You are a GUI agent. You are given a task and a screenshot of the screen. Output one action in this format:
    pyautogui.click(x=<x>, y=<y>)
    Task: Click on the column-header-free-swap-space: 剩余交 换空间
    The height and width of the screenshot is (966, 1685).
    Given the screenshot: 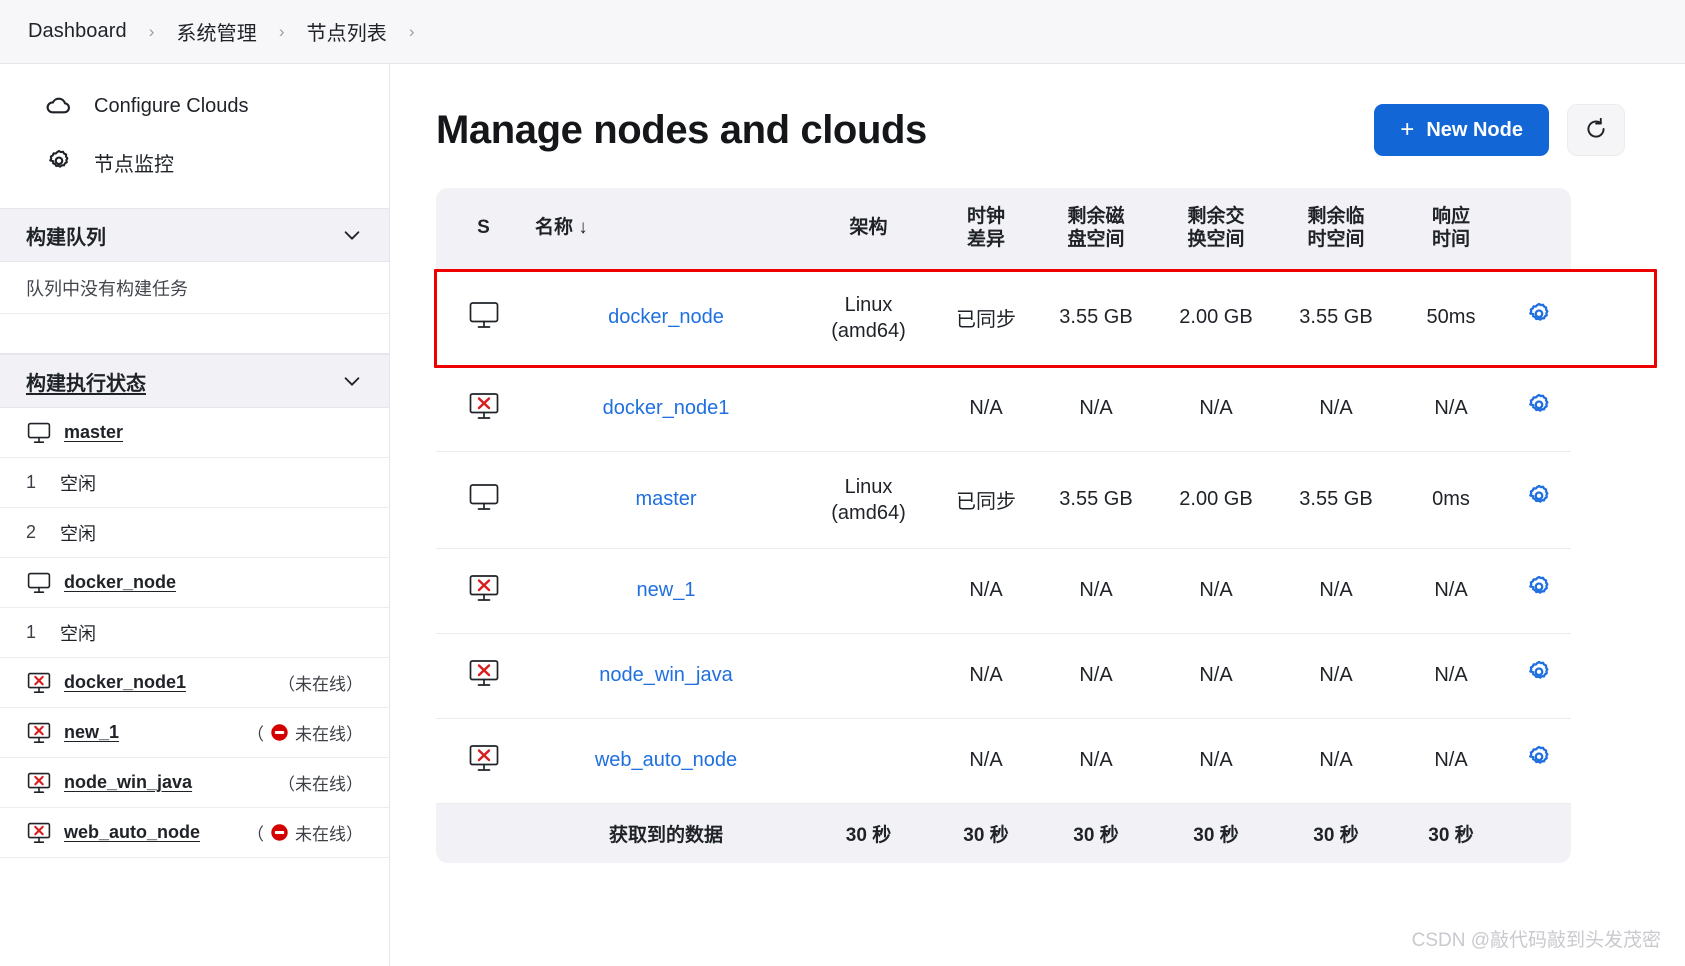 What is the action you would take?
    pyautogui.click(x=1216, y=229)
    